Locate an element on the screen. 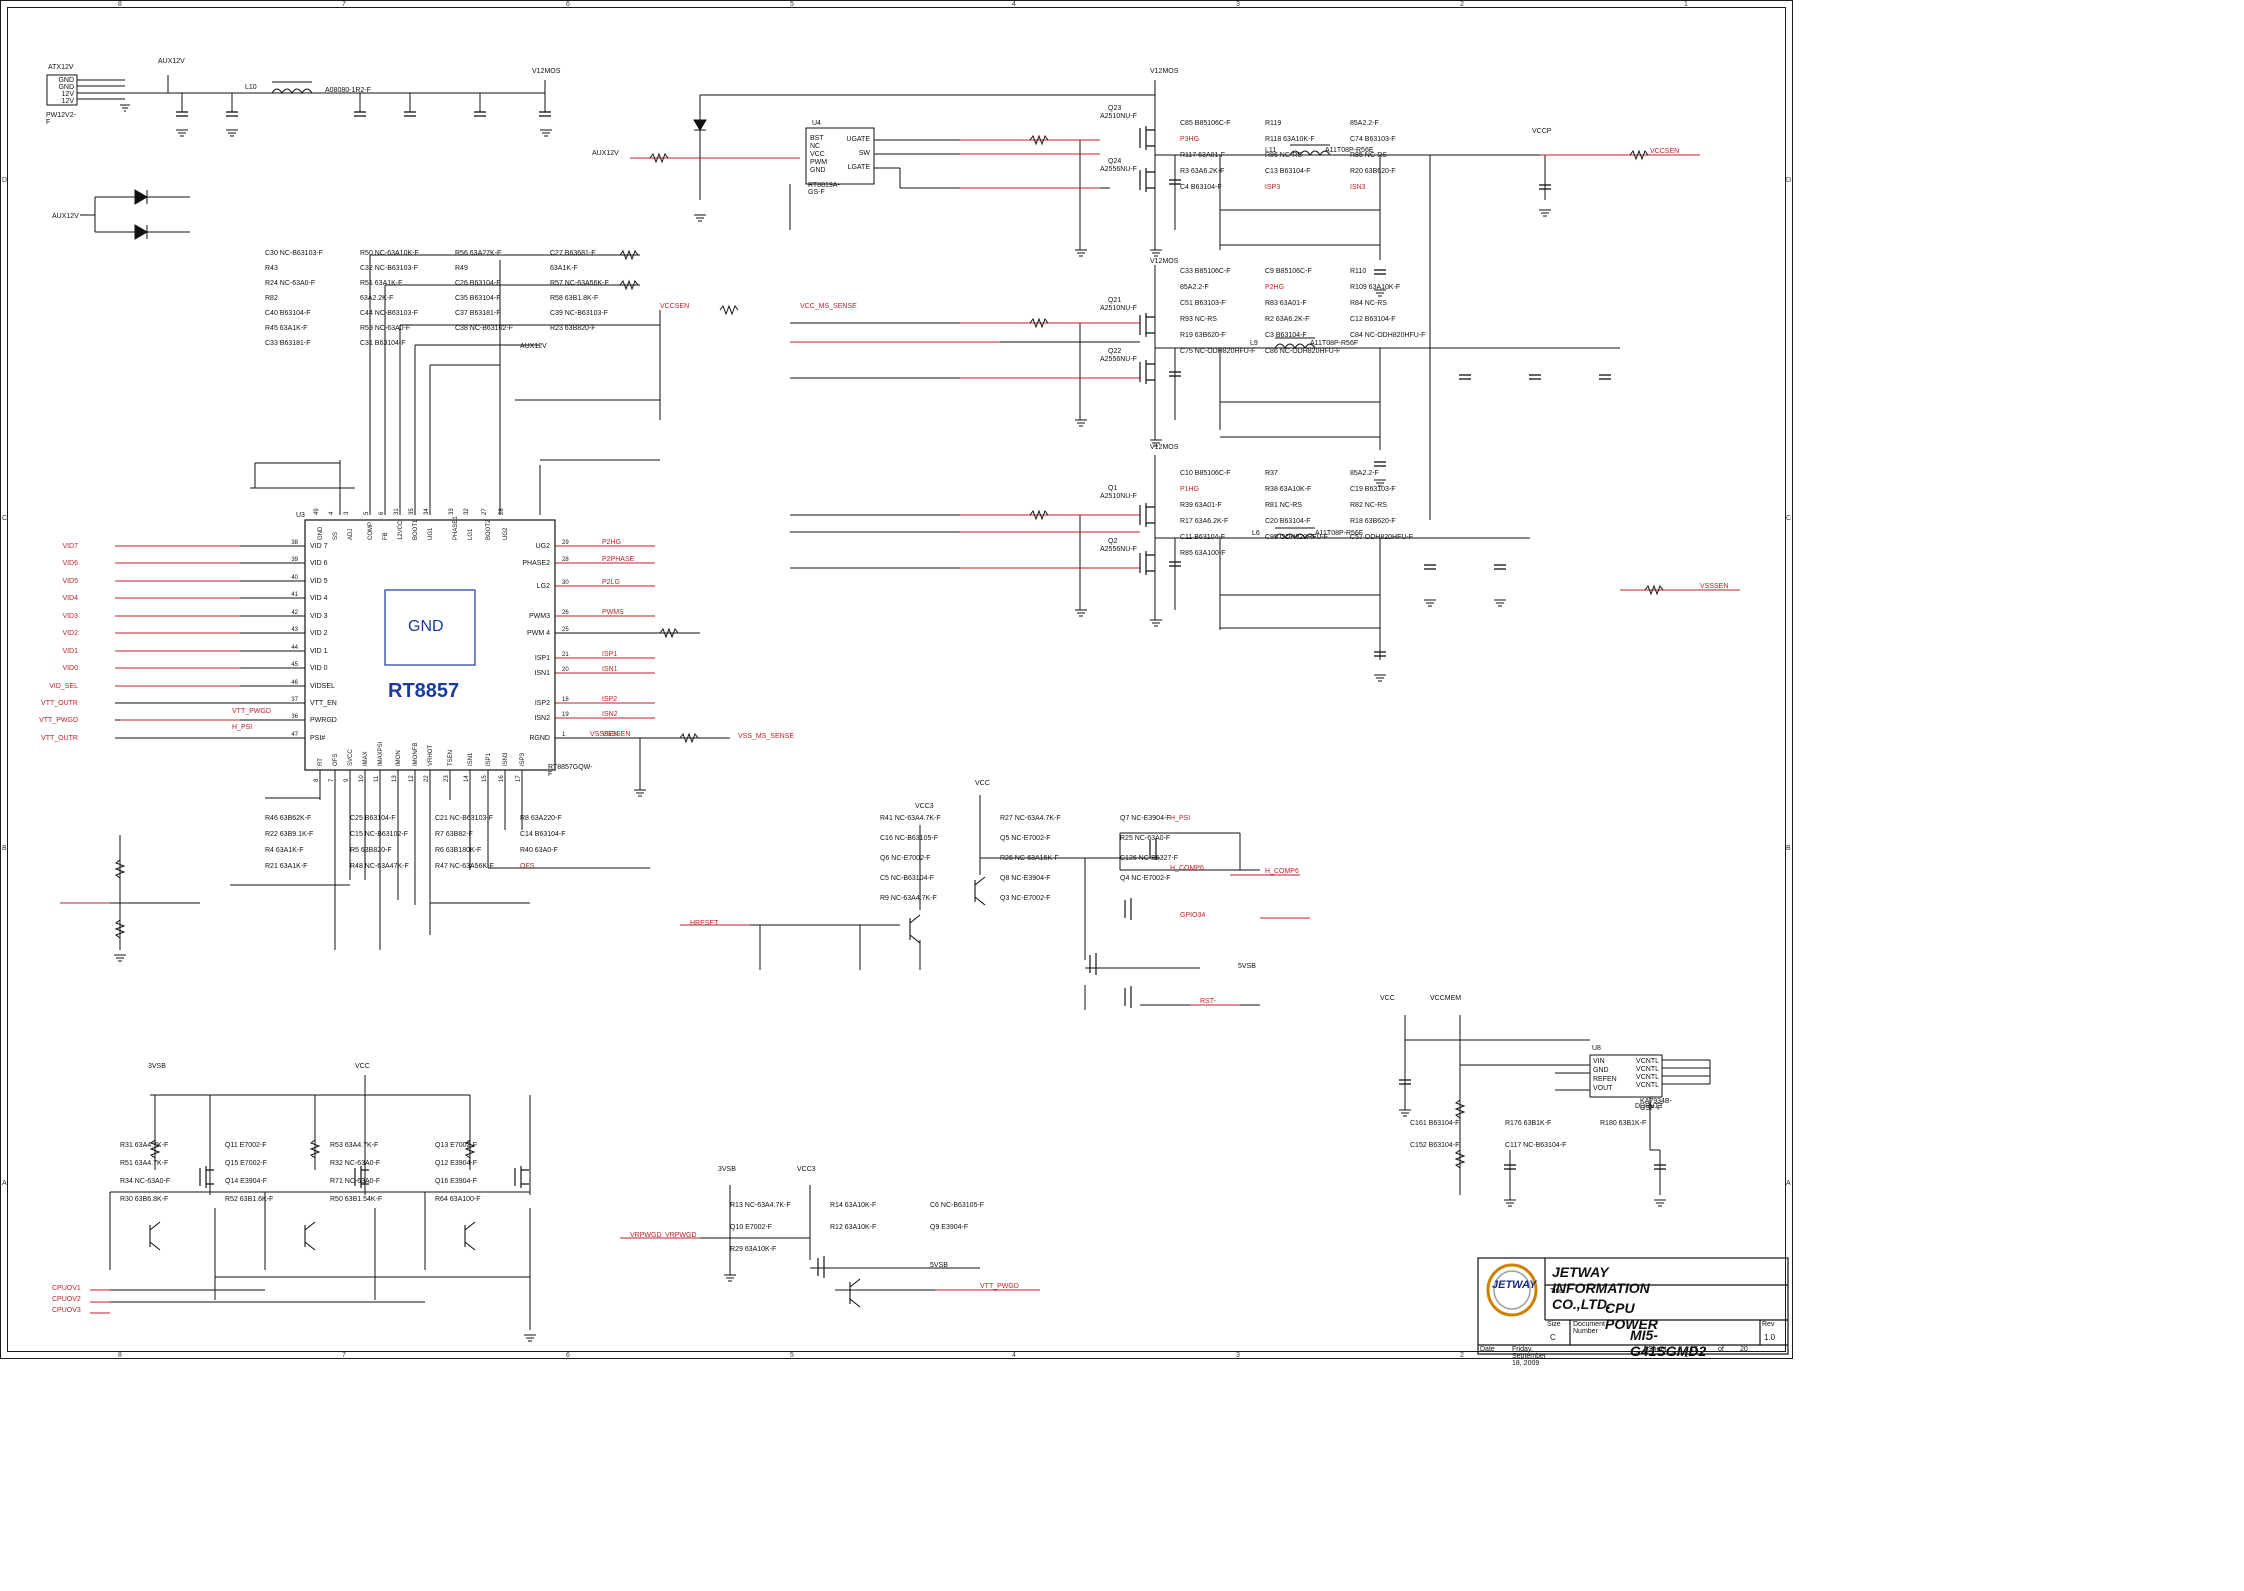 The height and width of the screenshot is (1591, 2244). component-label: 5VSB is located at coordinates (1247, 966).